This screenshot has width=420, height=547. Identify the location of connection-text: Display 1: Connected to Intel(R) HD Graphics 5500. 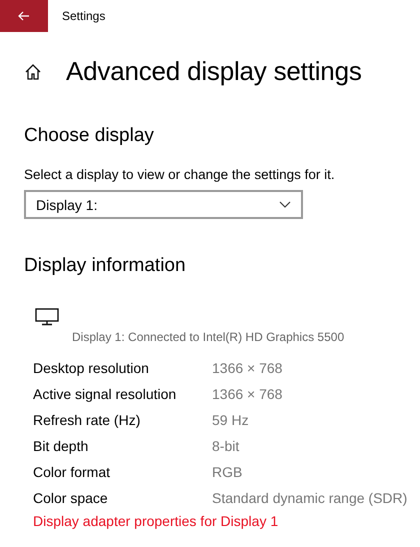
(209, 337).